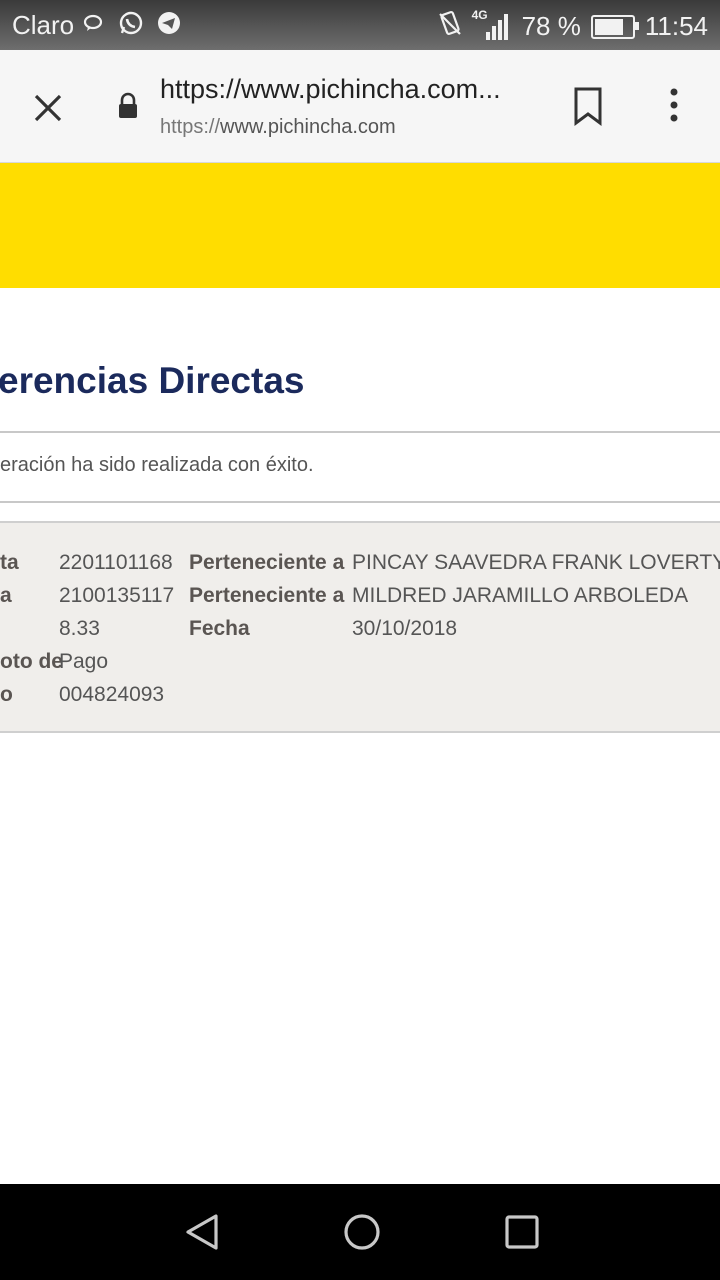 This screenshot has height=1280, width=720. I want to click on site-header-banner, so click(360, 225).